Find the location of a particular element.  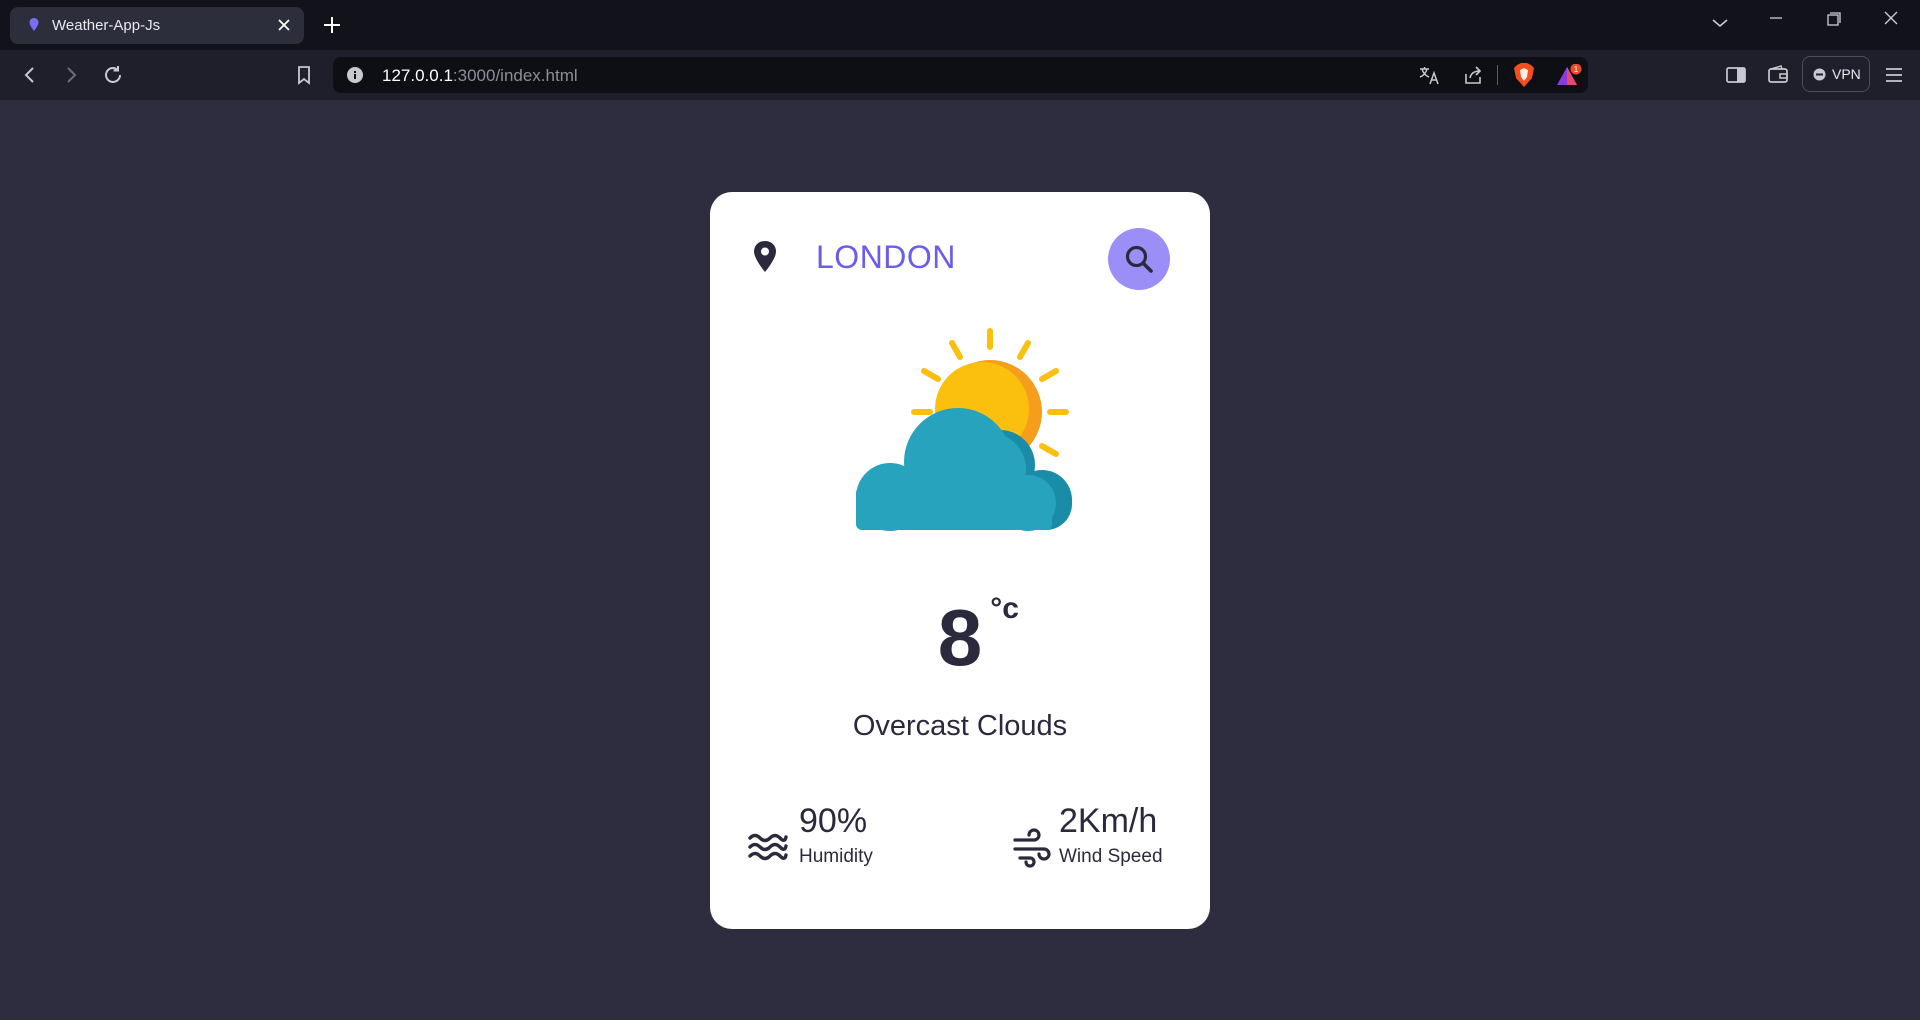

url-host: 127.0.0.1 is located at coordinates (417, 75).